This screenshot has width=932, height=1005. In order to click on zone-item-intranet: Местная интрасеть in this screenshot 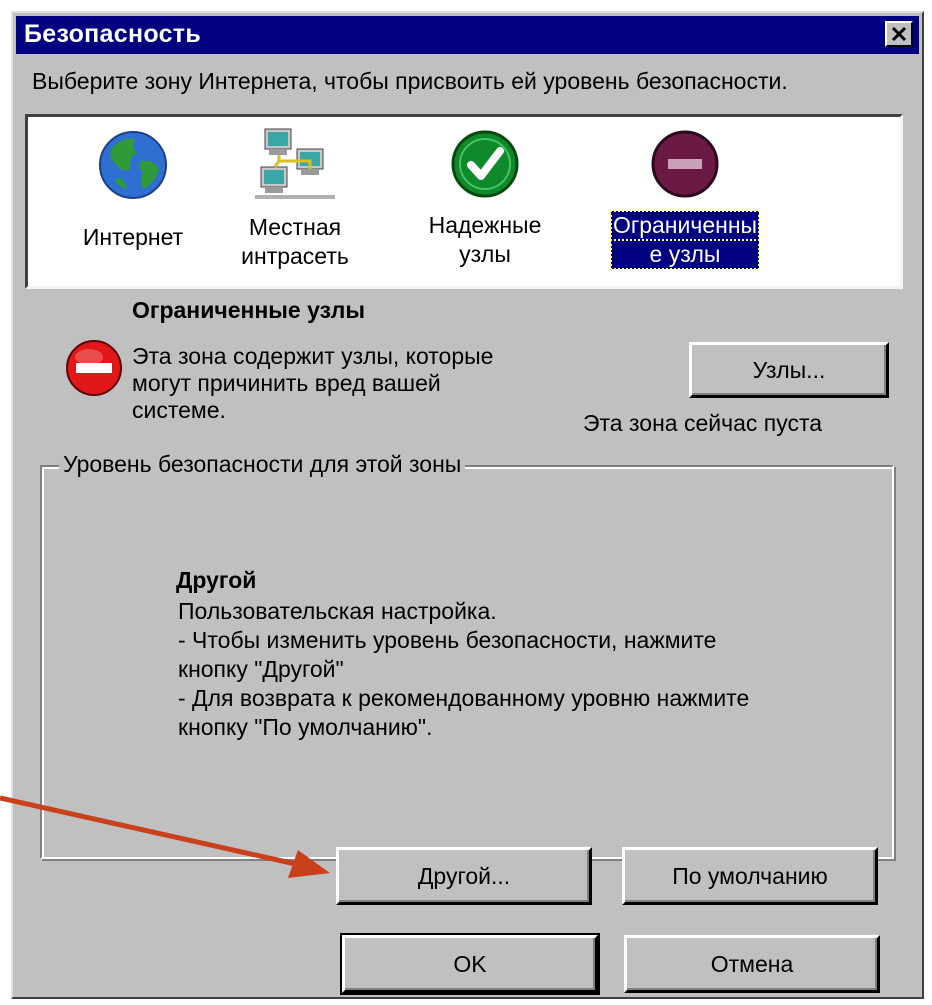, I will do `click(295, 199)`.